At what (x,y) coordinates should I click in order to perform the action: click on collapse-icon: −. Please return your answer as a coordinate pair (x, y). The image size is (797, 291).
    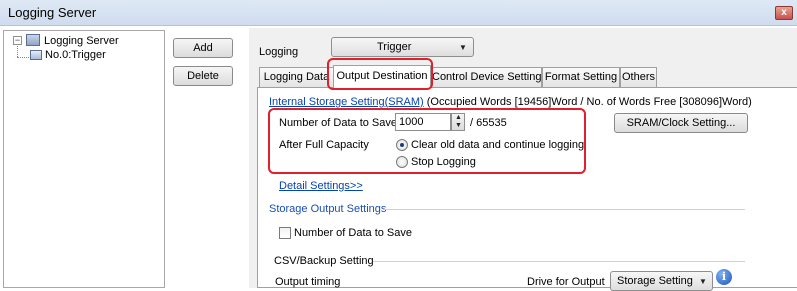
    Looking at the image, I should click on (17, 40).